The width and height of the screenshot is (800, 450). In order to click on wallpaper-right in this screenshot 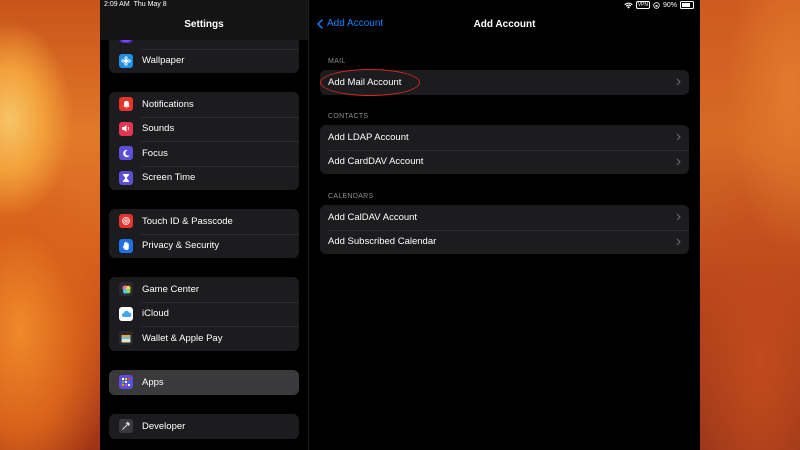, I will do `click(750, 225)`.